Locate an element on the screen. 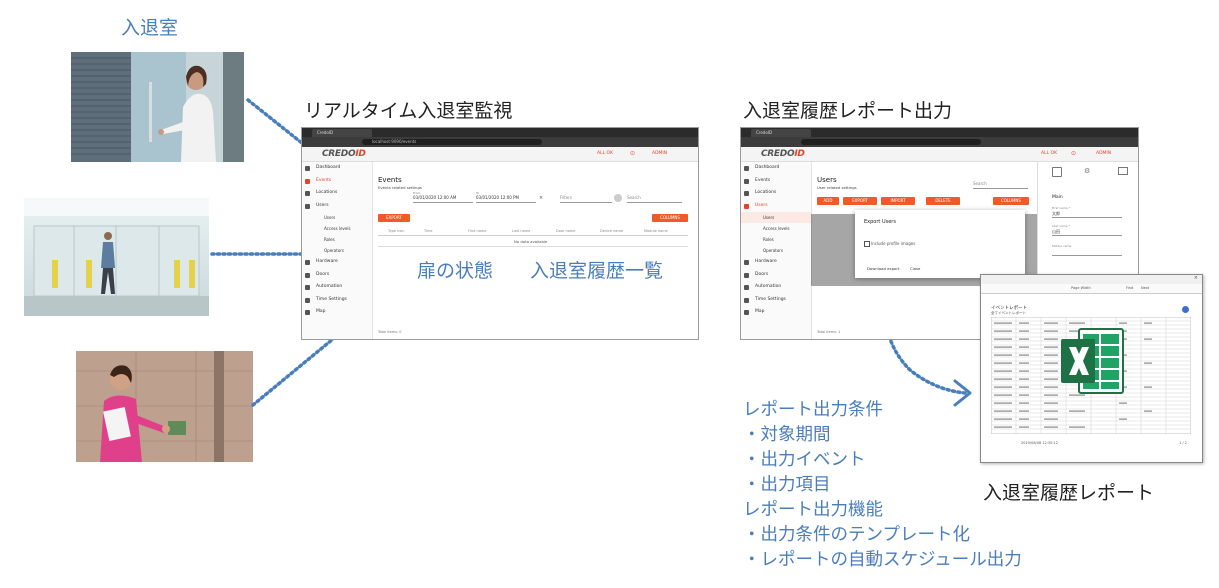 Image resolution: width=1219 pixels, height=588 pixels. browser-url-bar is located at coordinates (939, 142).